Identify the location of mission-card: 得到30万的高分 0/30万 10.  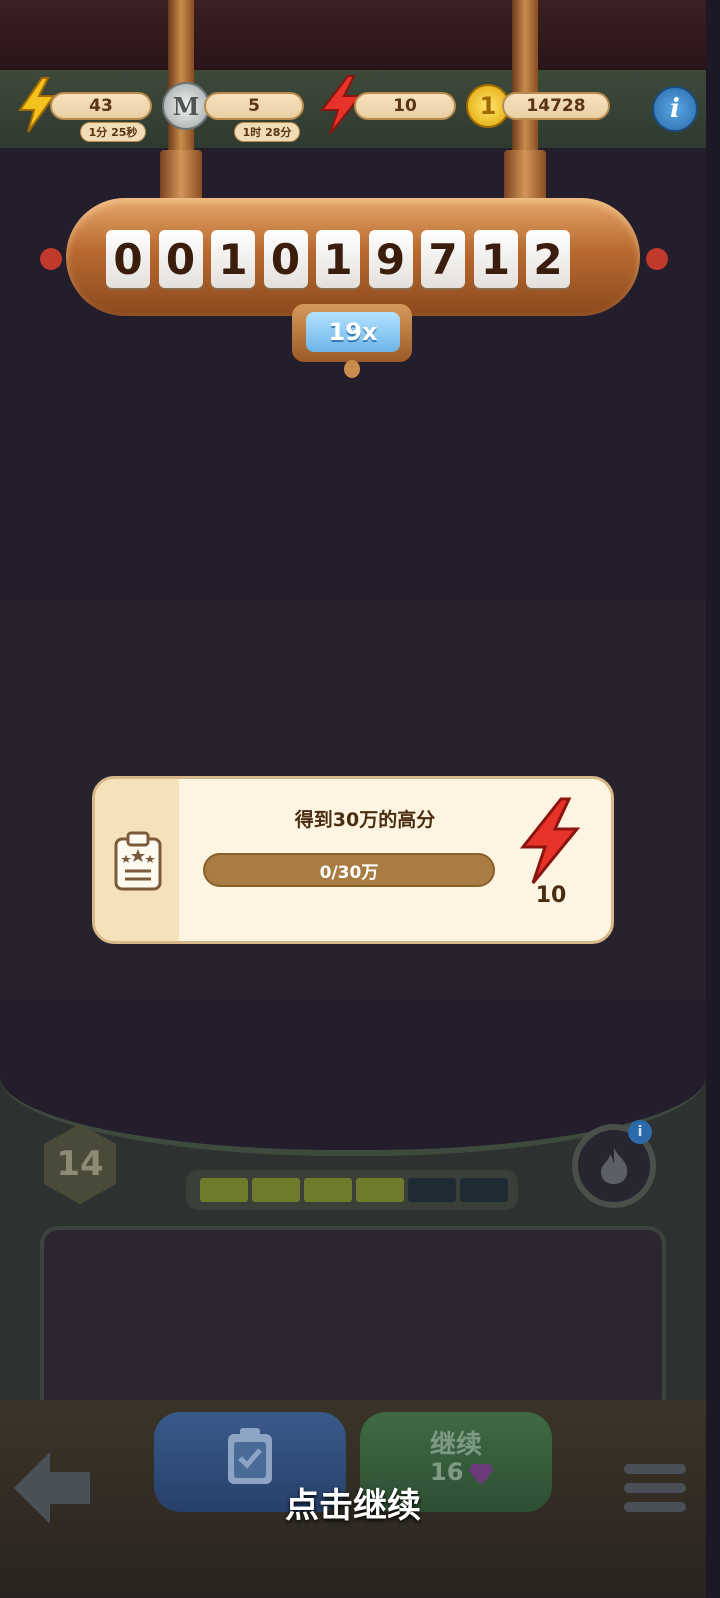
(353, 860).